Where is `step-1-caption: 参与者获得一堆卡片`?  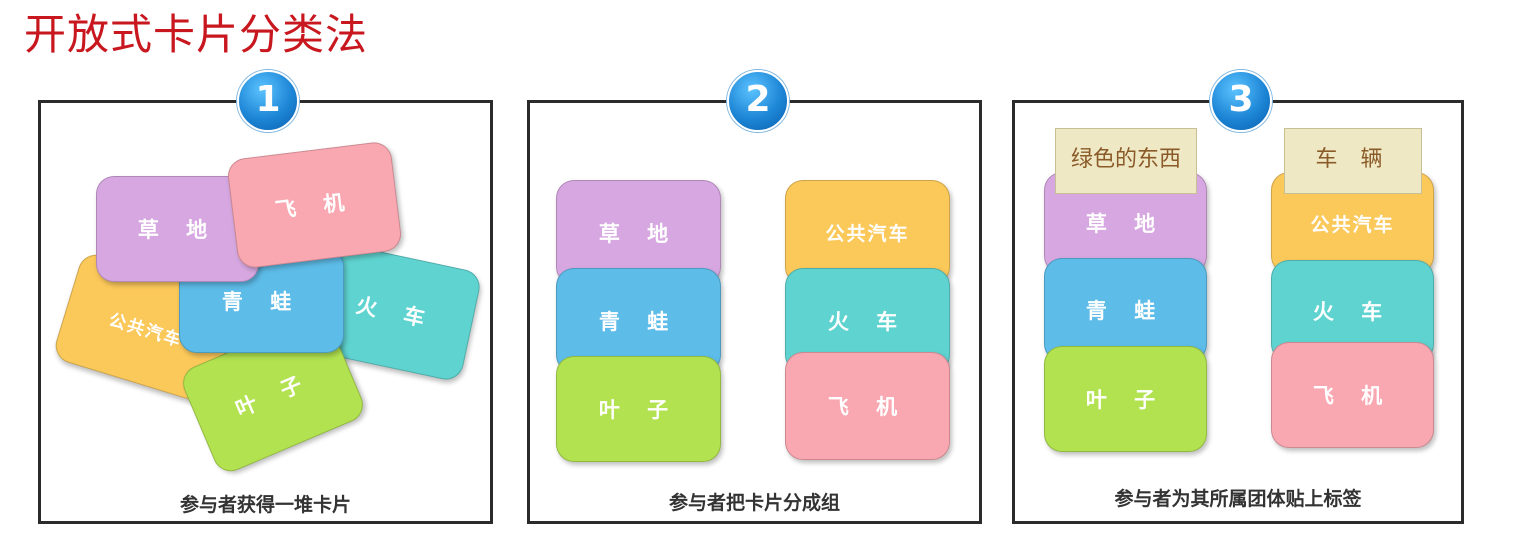
step-1-caption: 参与者获得一堆卡片 is located at coordinates (265, 505).